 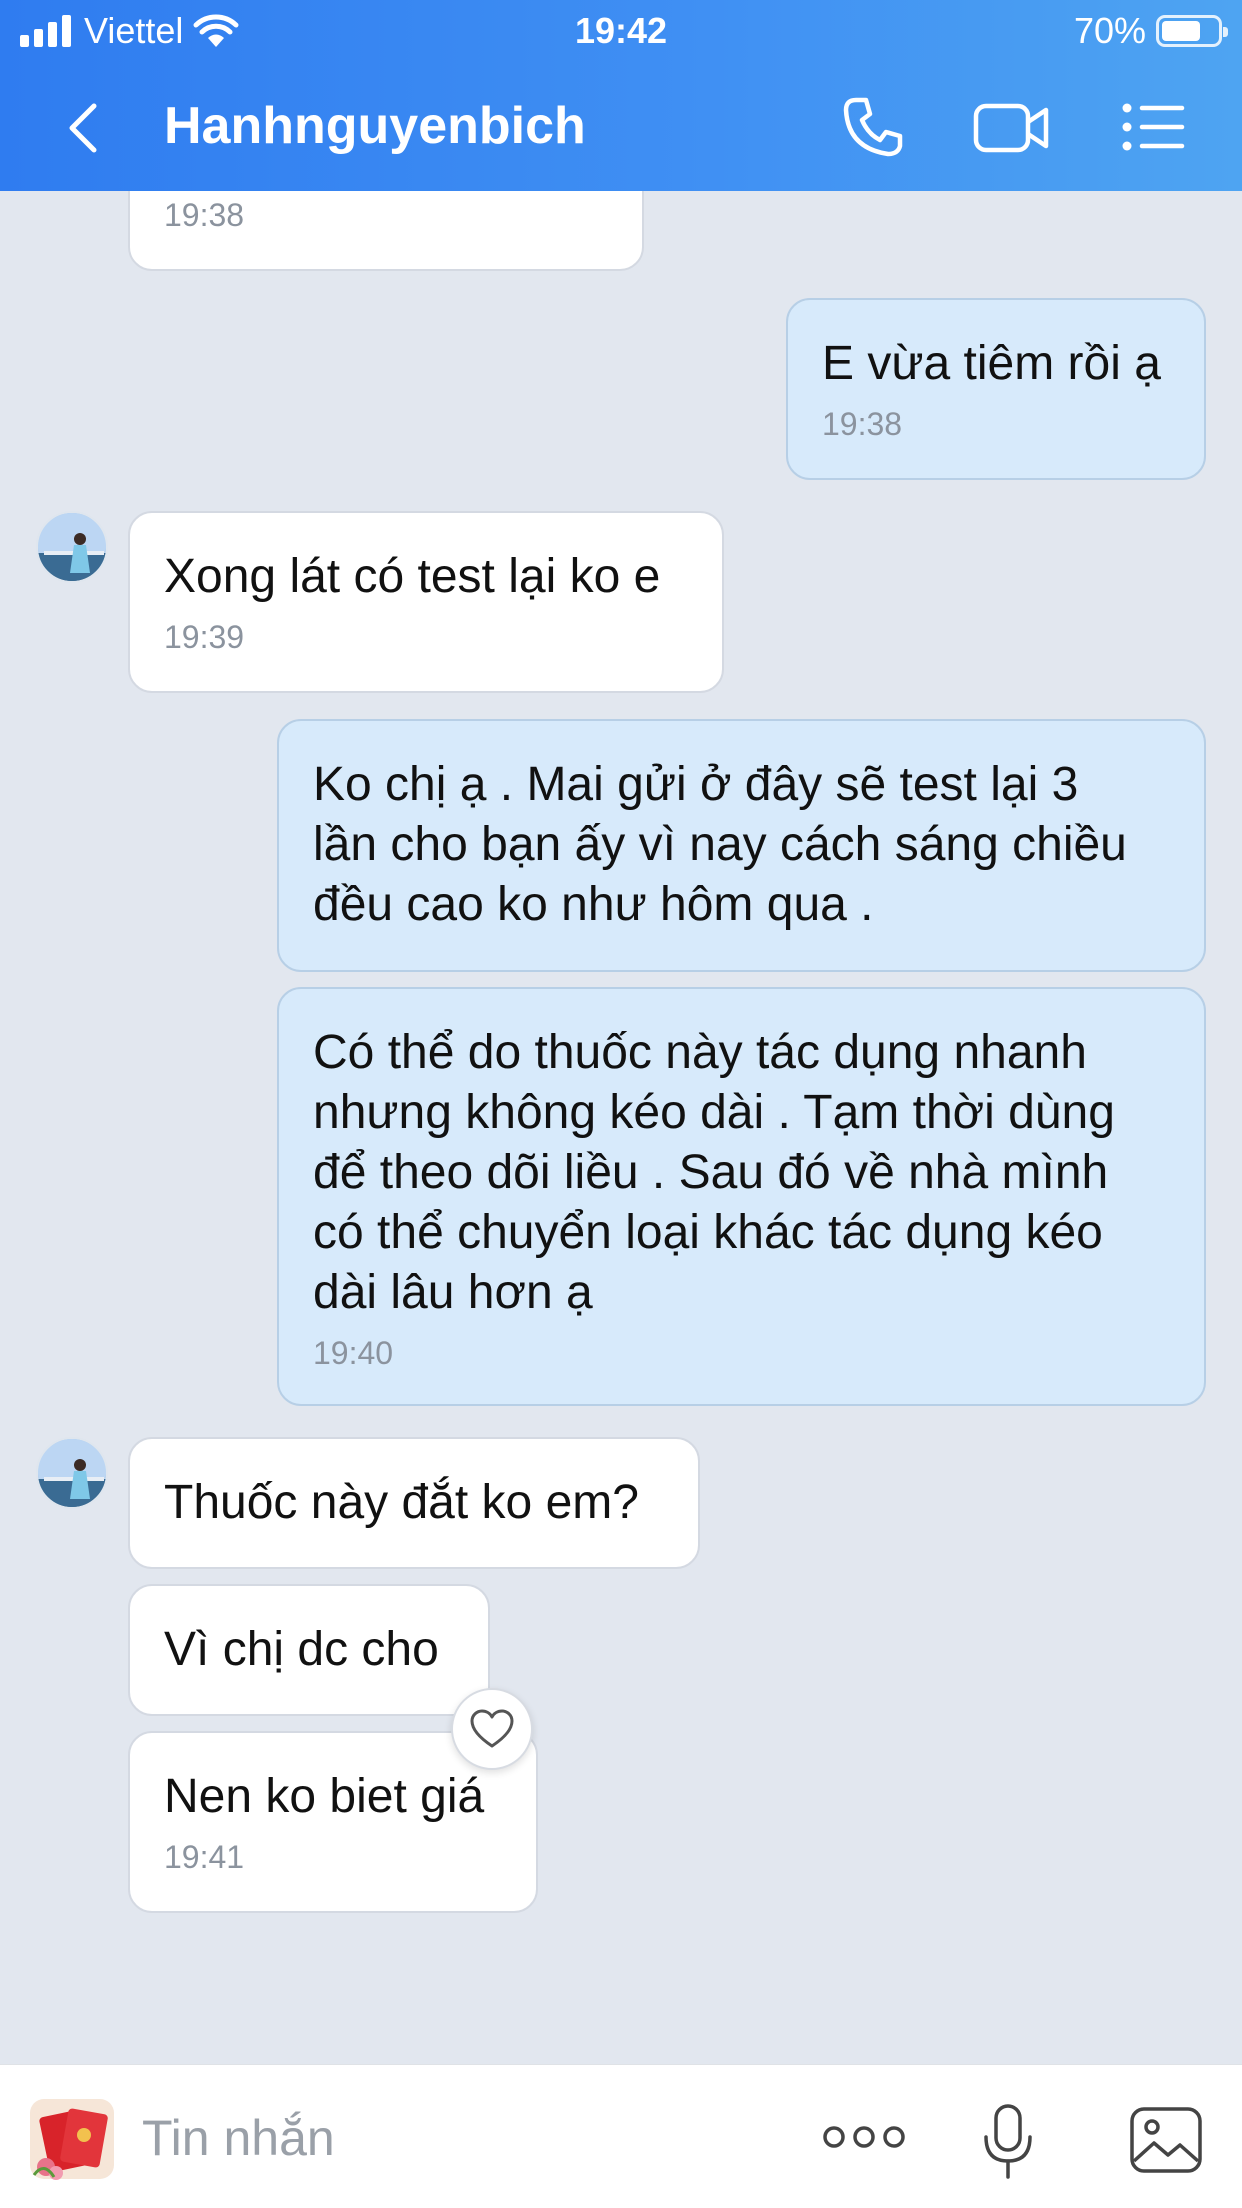 I want to click on image-gallery-button, so click(x=1166, y=2140).